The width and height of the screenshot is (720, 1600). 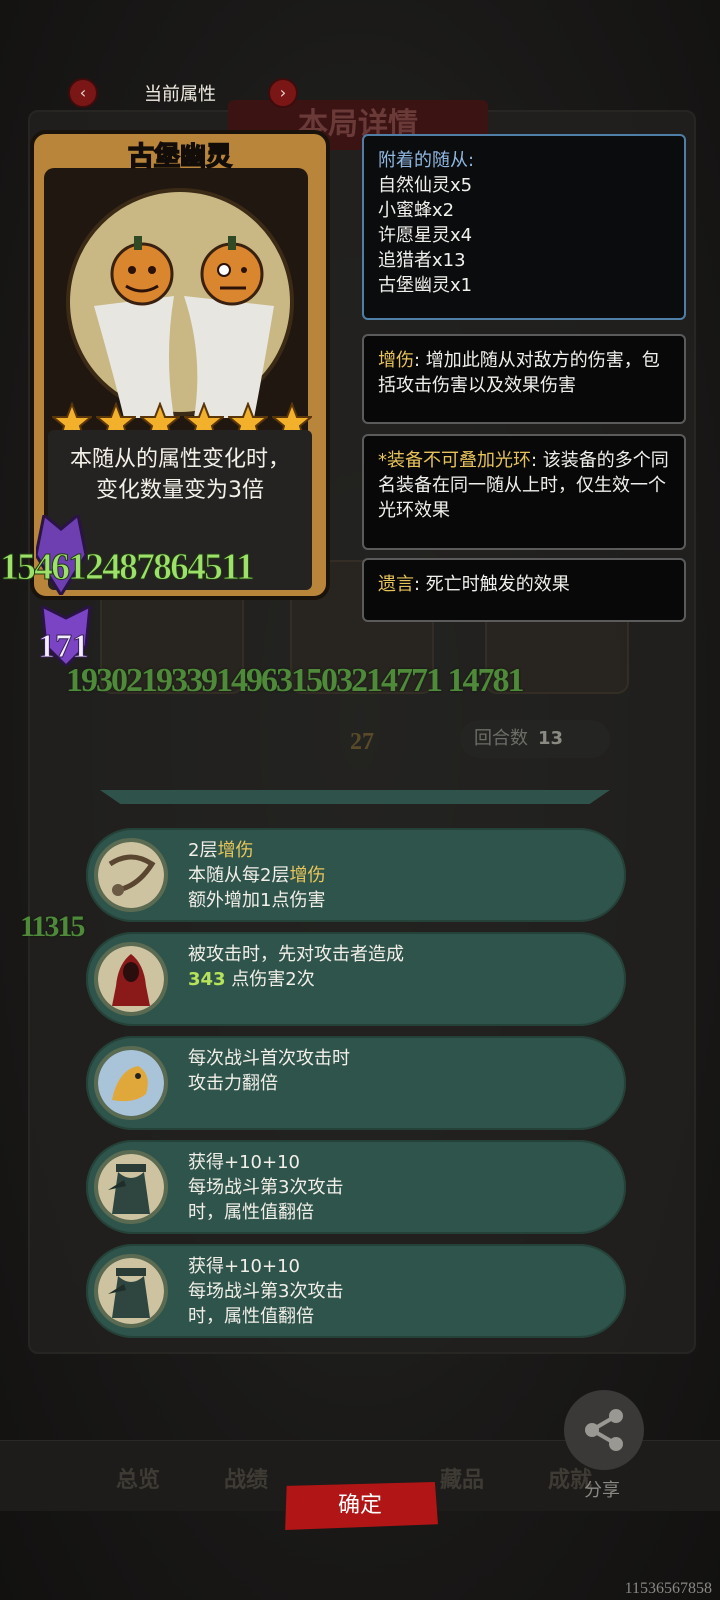 I want to click on card-name: 古堡幽灵, so click(x=180, y=157).